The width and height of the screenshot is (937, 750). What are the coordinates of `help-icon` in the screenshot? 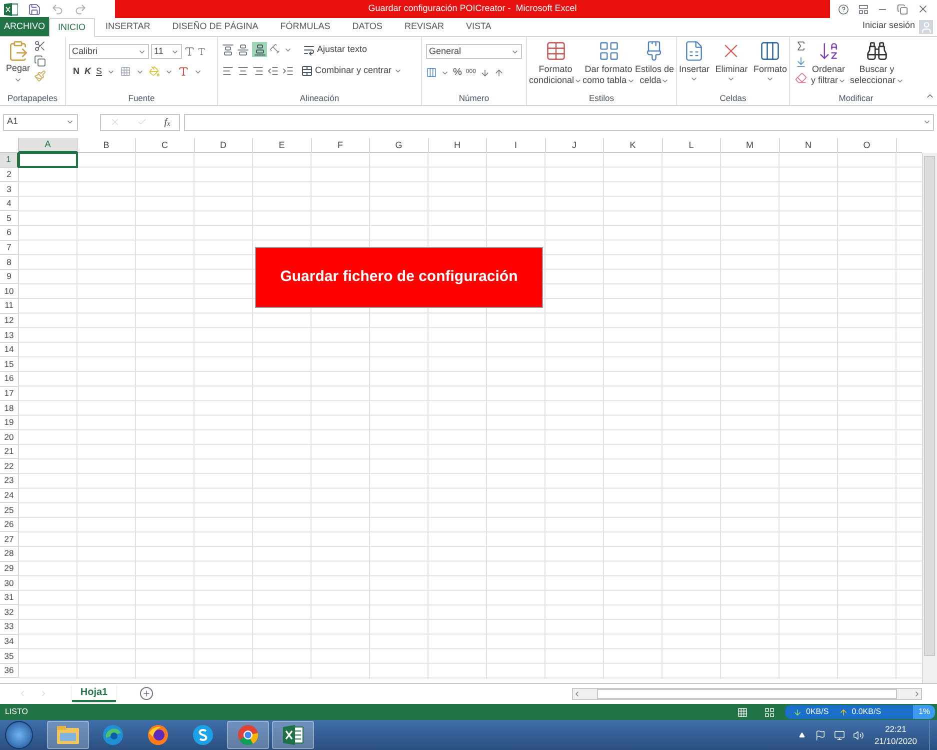 It's located at (844, 9).